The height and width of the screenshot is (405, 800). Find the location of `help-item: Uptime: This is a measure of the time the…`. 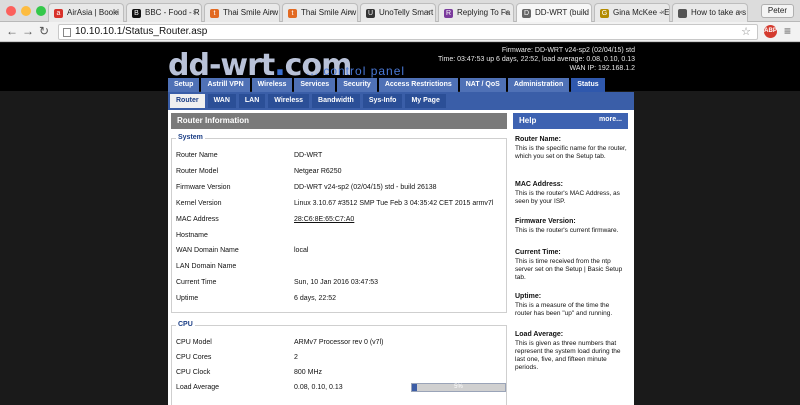

help-item: Uptime: This is a measure of the time the… is located at coordinates (571, 305).